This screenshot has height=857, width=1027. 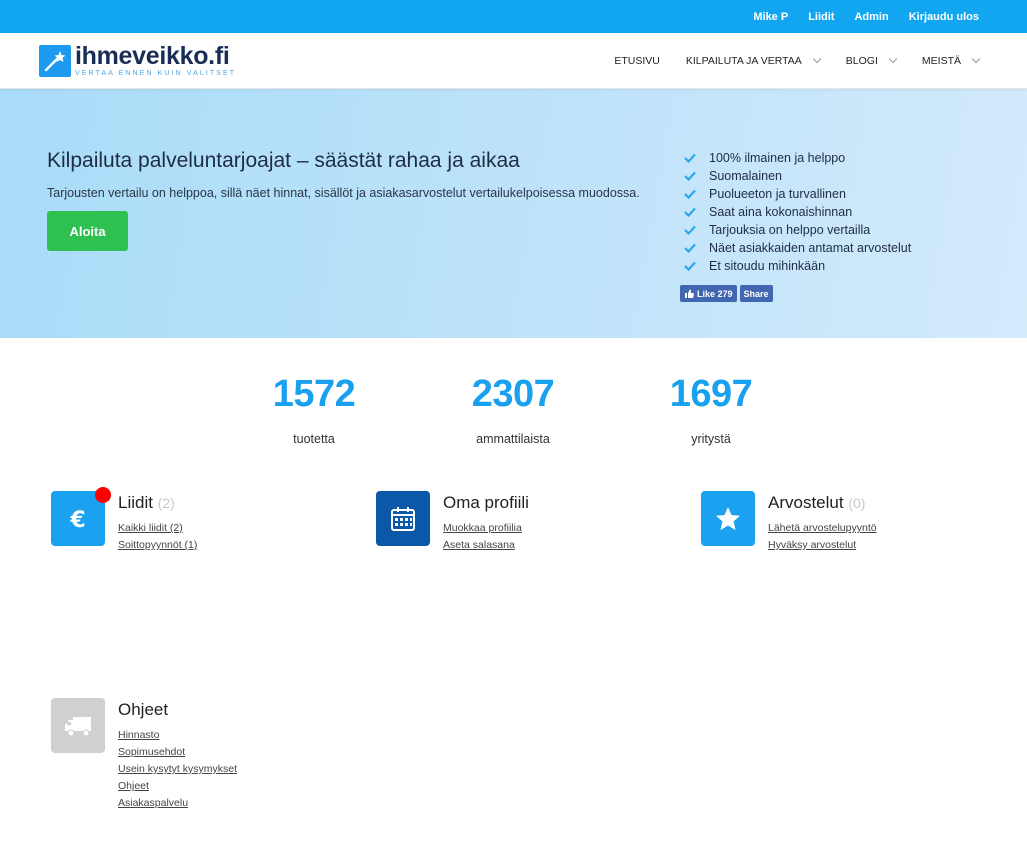 What do you see at coordinates (486, 502) in the screenshot?
I see `card-title: Oma profiili` at bounding box center [486, 502].